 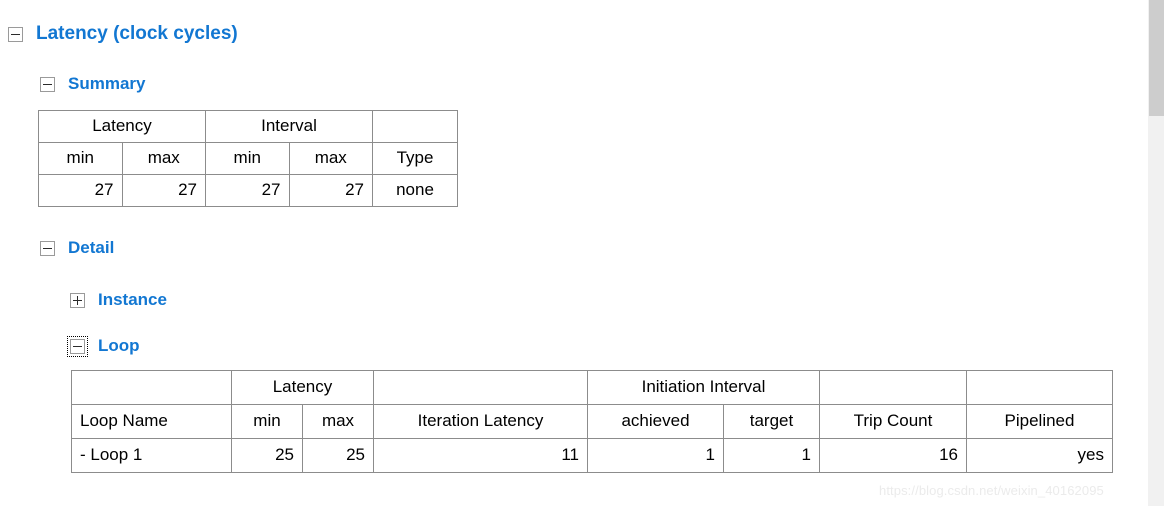 I want to click on loop-subheader-latency-min: min, so click(x=267, y=421).